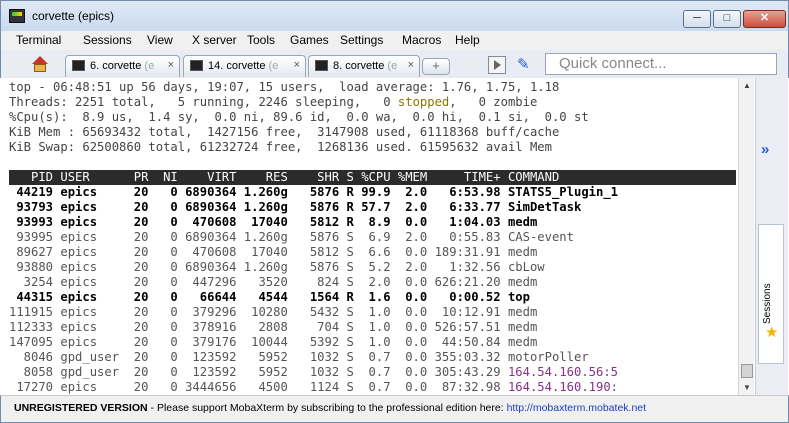 The width and height of the screenshot is (789, 423). What do you see at coordinates (261, 40) in the screenshot?
I see `menu-tools: Tools` at bounding box center [261, 40].